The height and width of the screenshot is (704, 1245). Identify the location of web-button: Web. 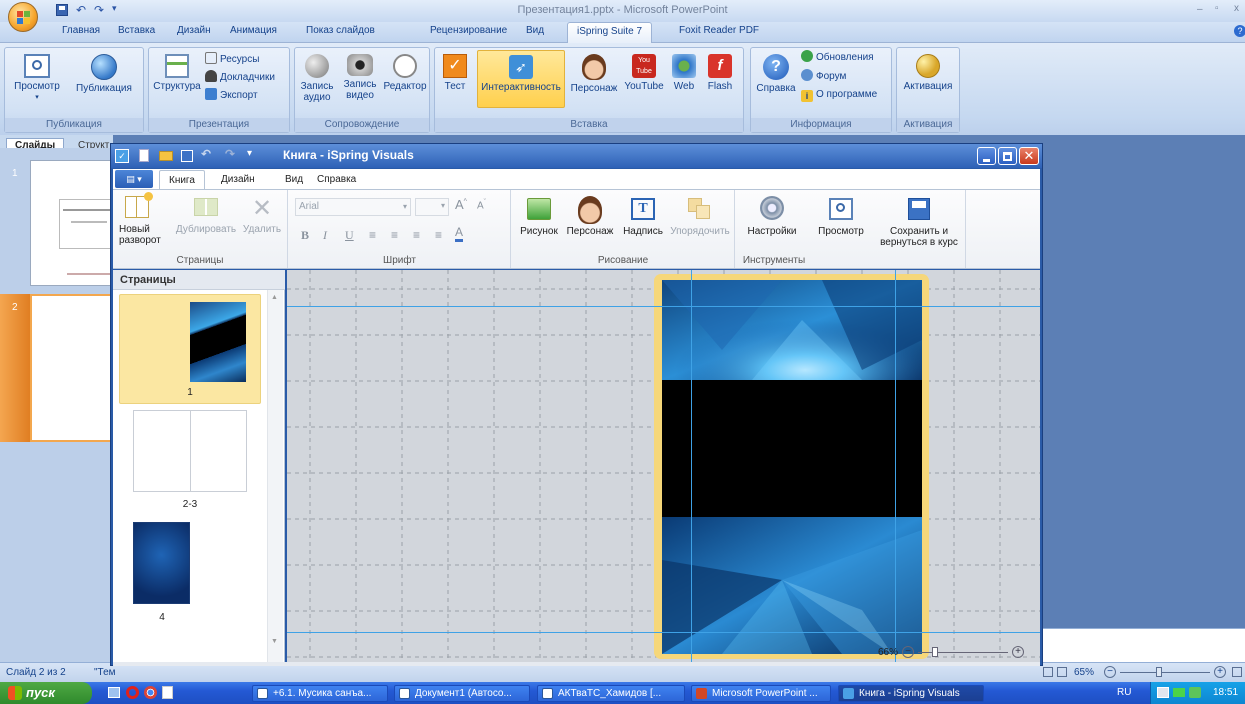
(684, 73).